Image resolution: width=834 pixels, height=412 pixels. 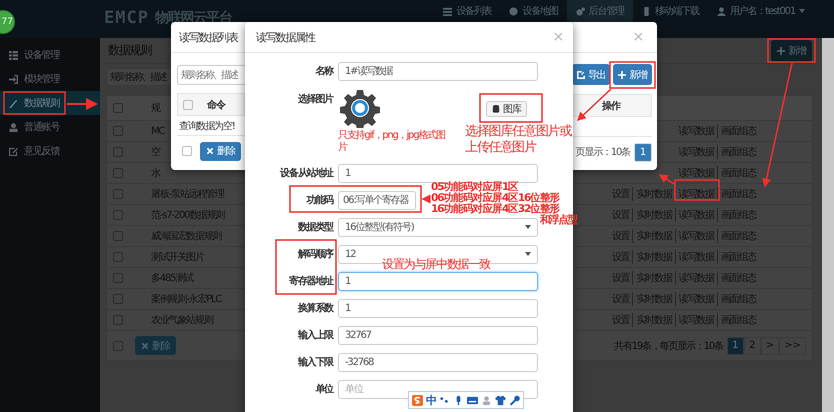 I want to click on swirl-icon, so click(x=417, y=400).